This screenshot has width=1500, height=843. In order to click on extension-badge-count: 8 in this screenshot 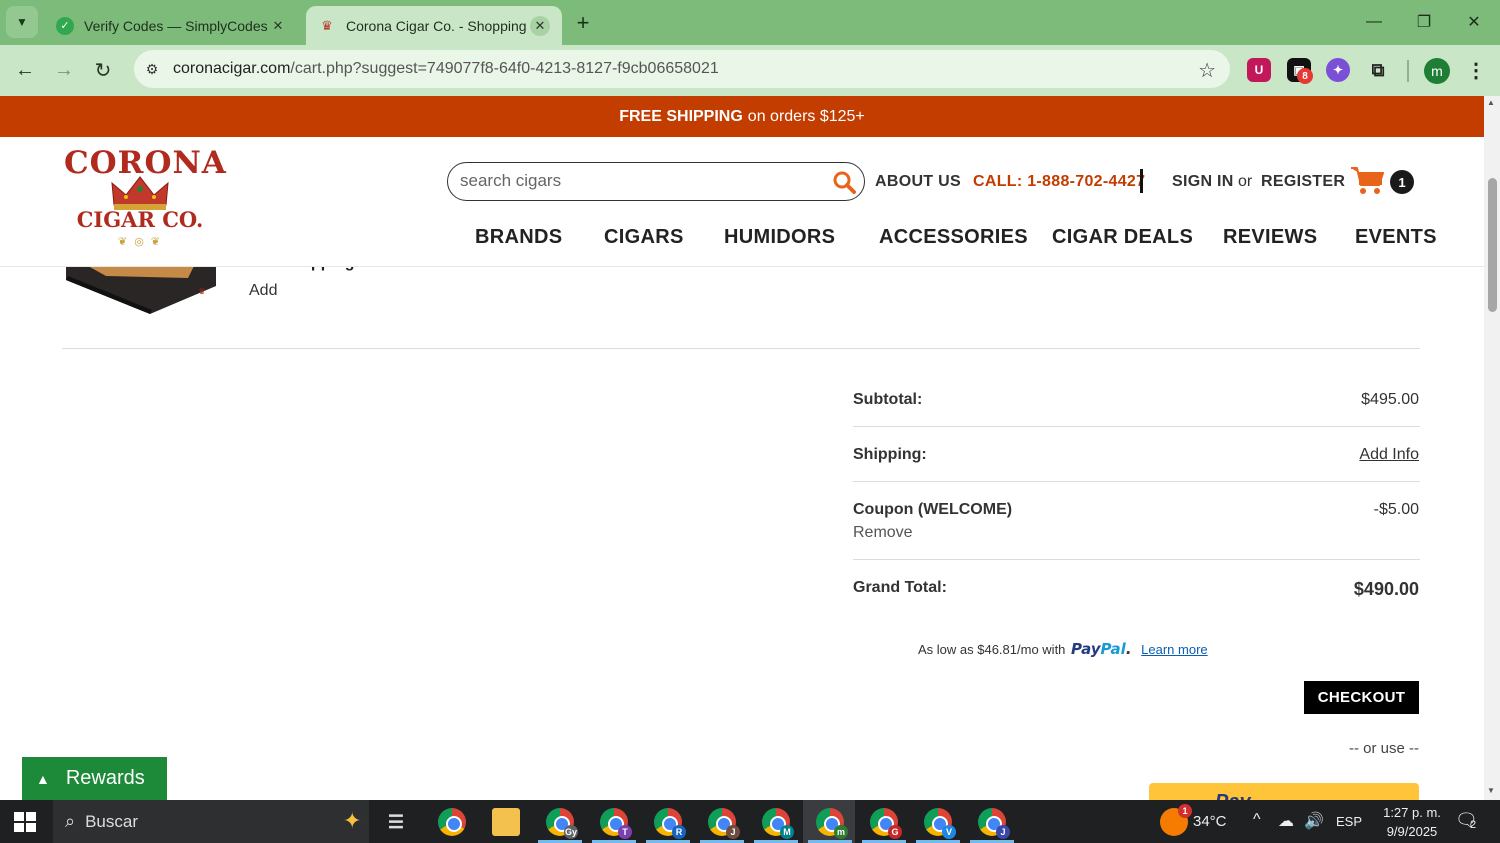, I will do `click(1305, 76)`.